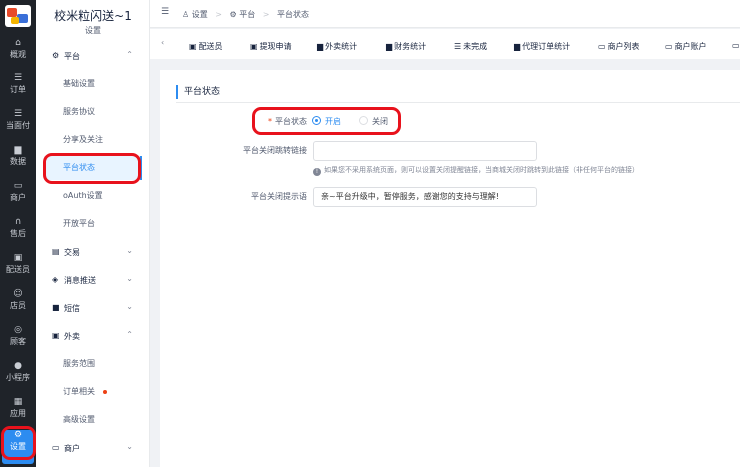 The height and width of the screenshot is (467, 740). I want to click on breadcrumb-item-settings: 设置, so click(200, 14).